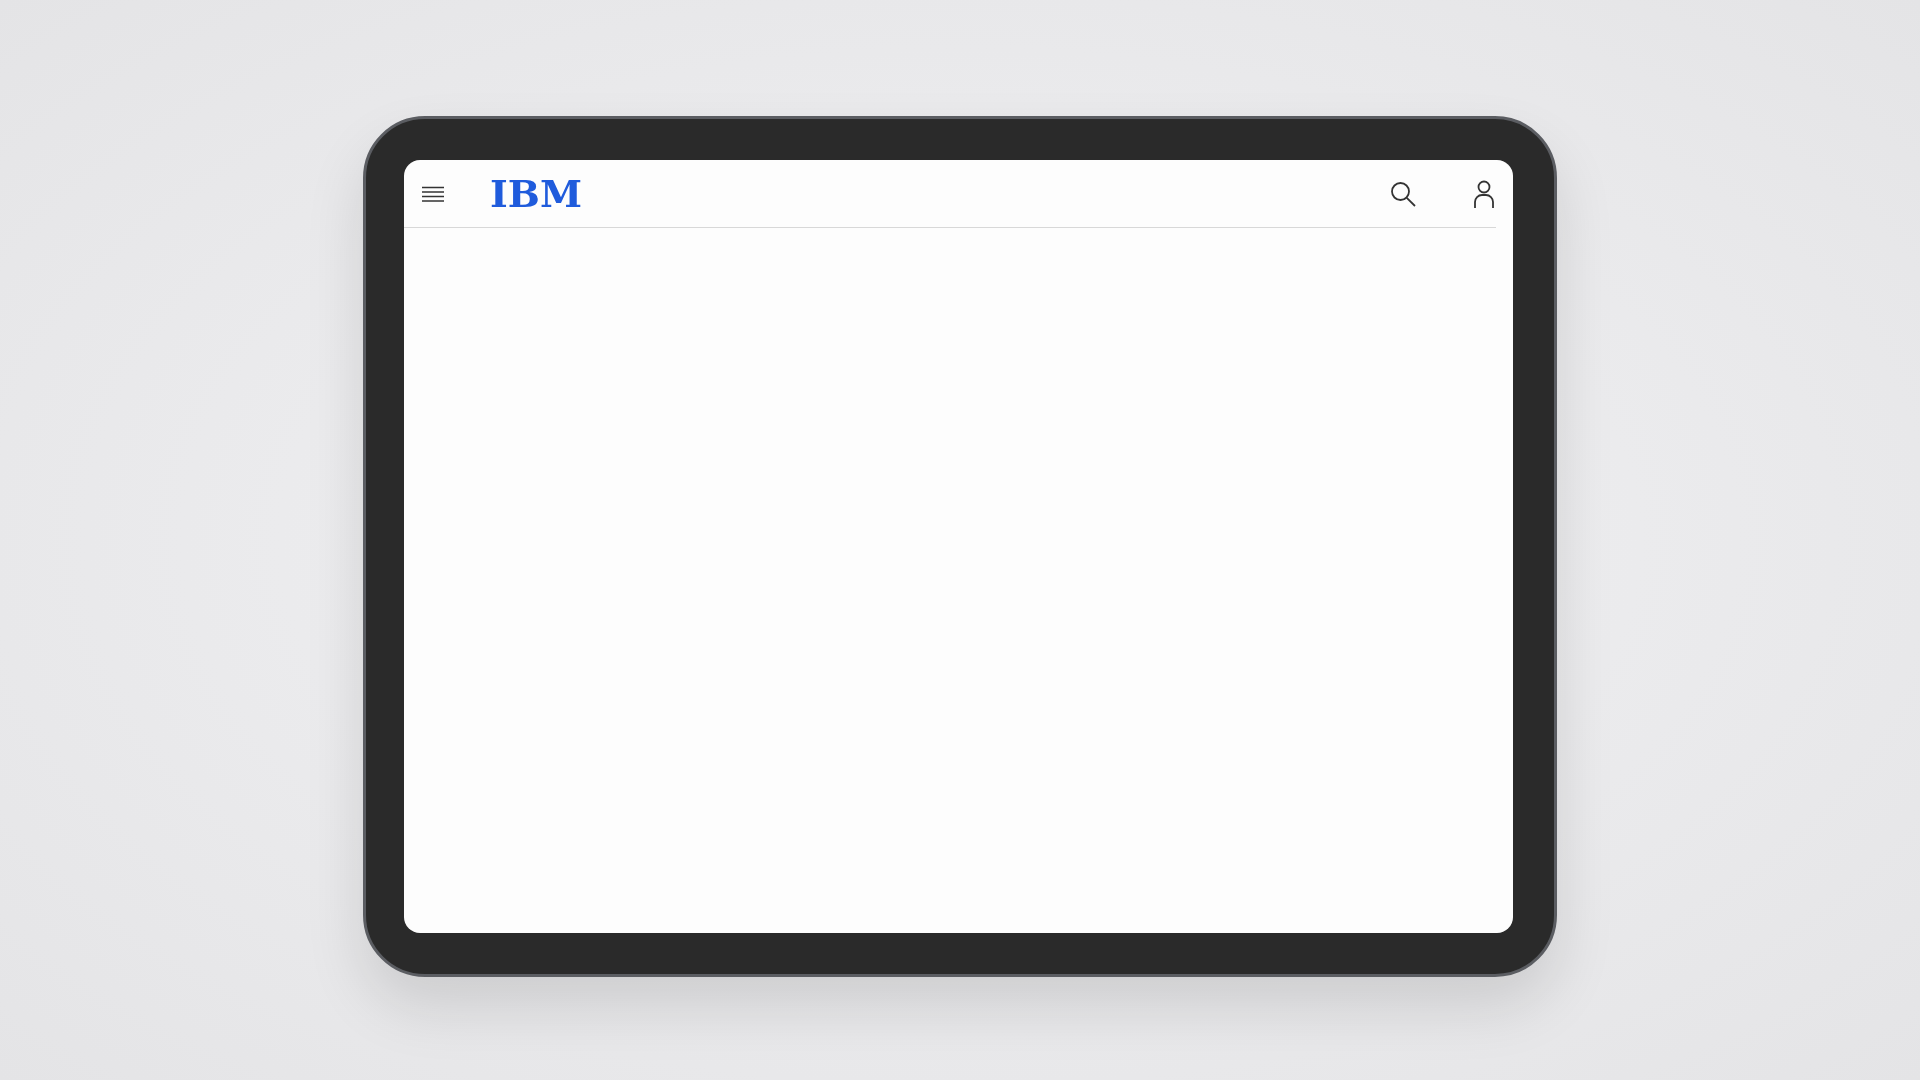 This screenshot has height=1080, width=1920. Describe the element at coordinates (433, 193) in the screenshot. I see `menu-icon` at that location.